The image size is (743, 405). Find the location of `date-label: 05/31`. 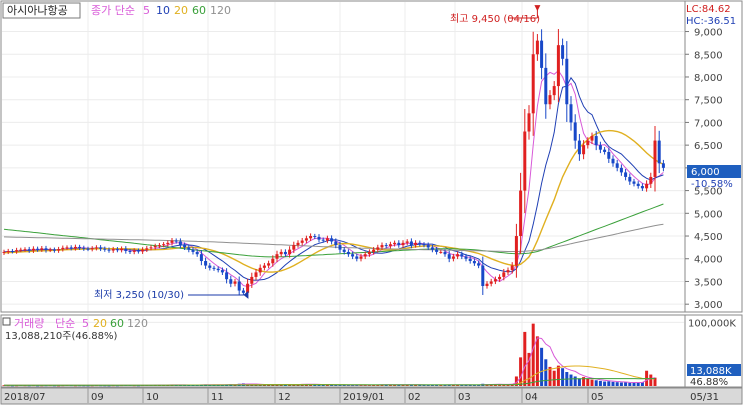

date-label: 05/31 is located at coordinates (704, 397).